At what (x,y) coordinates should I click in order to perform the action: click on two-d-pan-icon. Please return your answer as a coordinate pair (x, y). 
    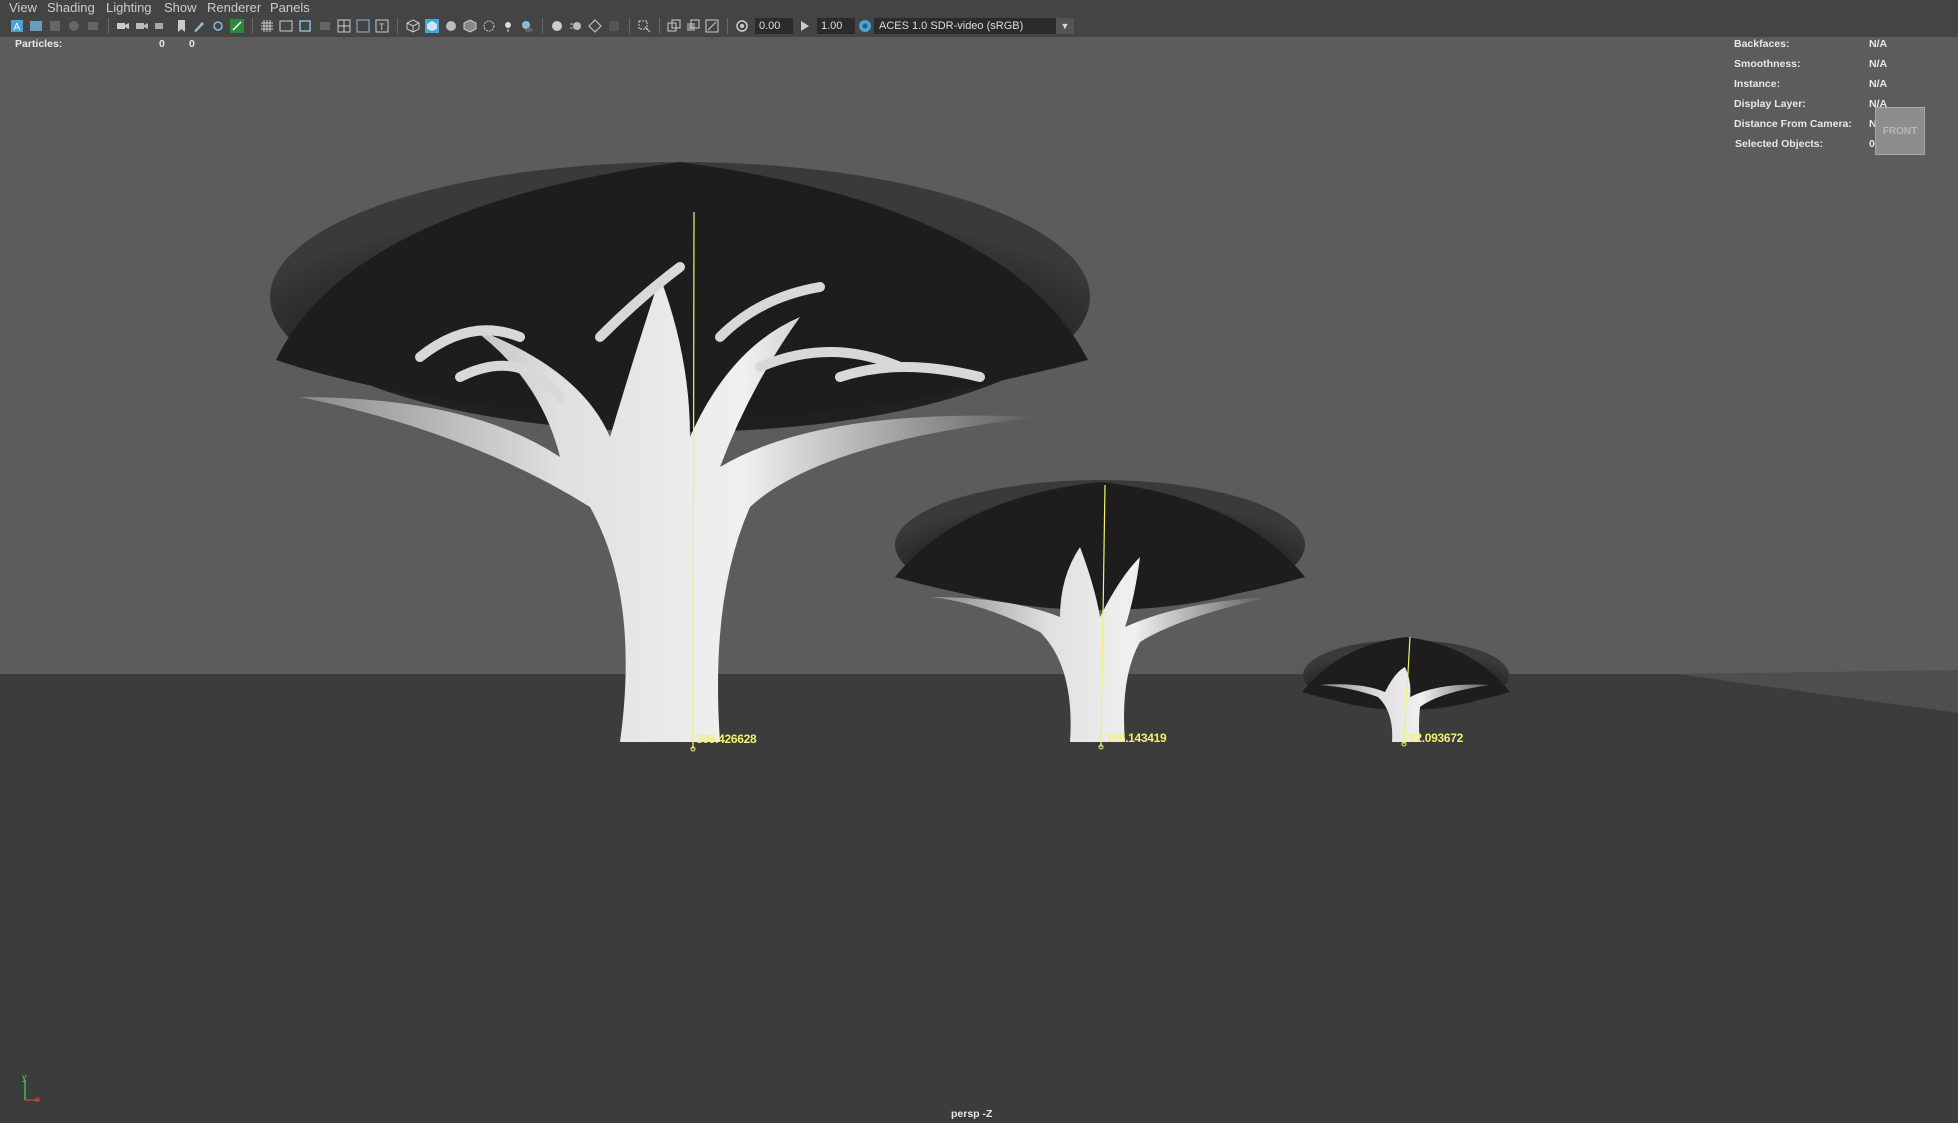
    Looking at the image, I should click on (93, 26).